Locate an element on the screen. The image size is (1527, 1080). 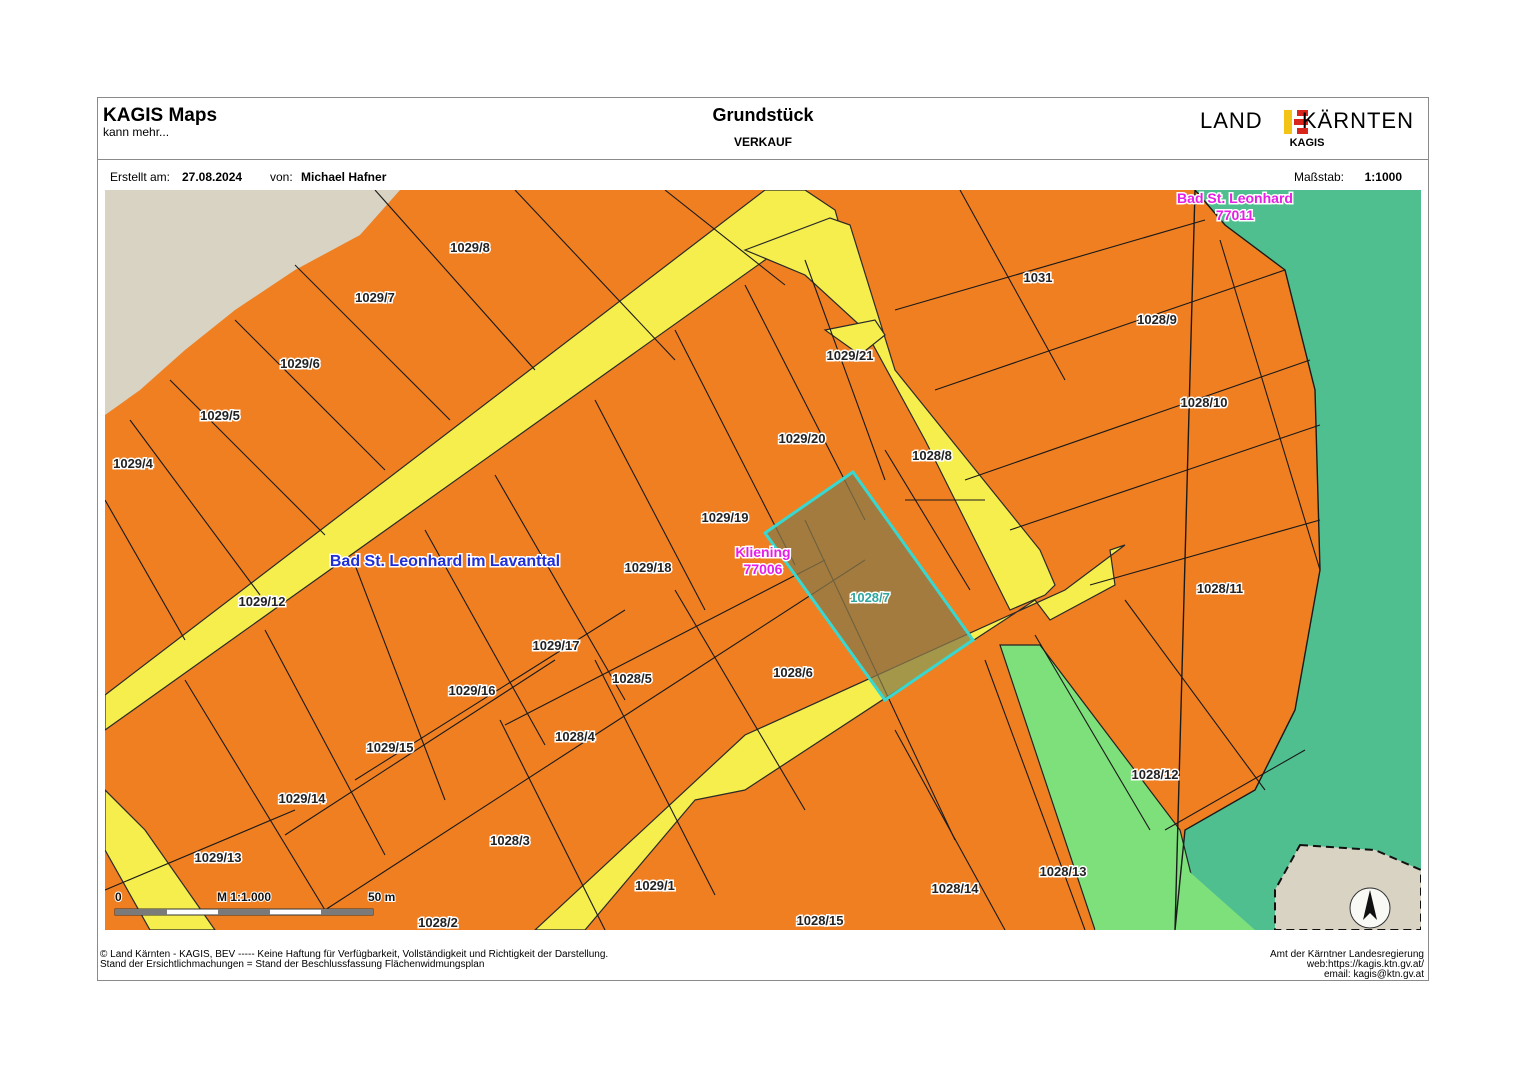
scale-value: 1:1000 is located at coordinates (1383, 177).